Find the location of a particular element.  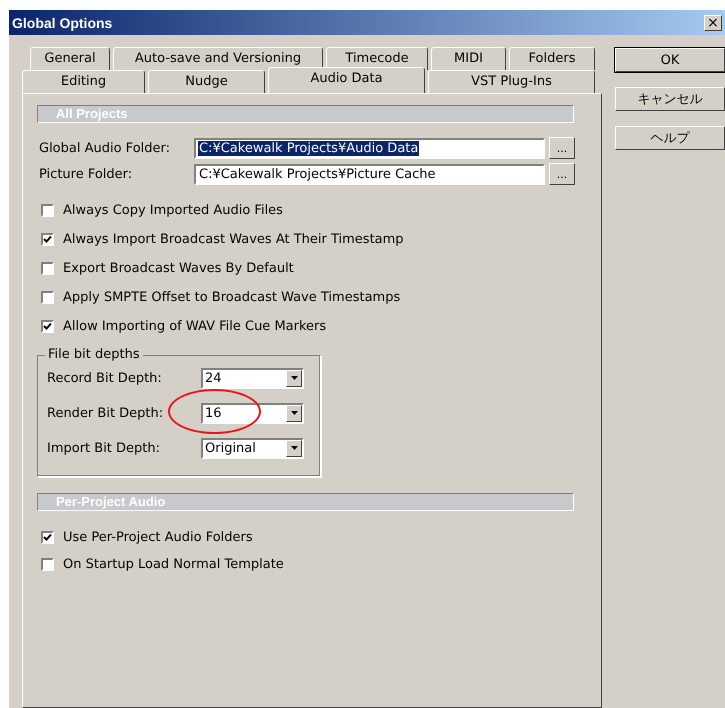

checkbox-label: Always Copy Imported Audio Files is located at coordinates (173, 210).